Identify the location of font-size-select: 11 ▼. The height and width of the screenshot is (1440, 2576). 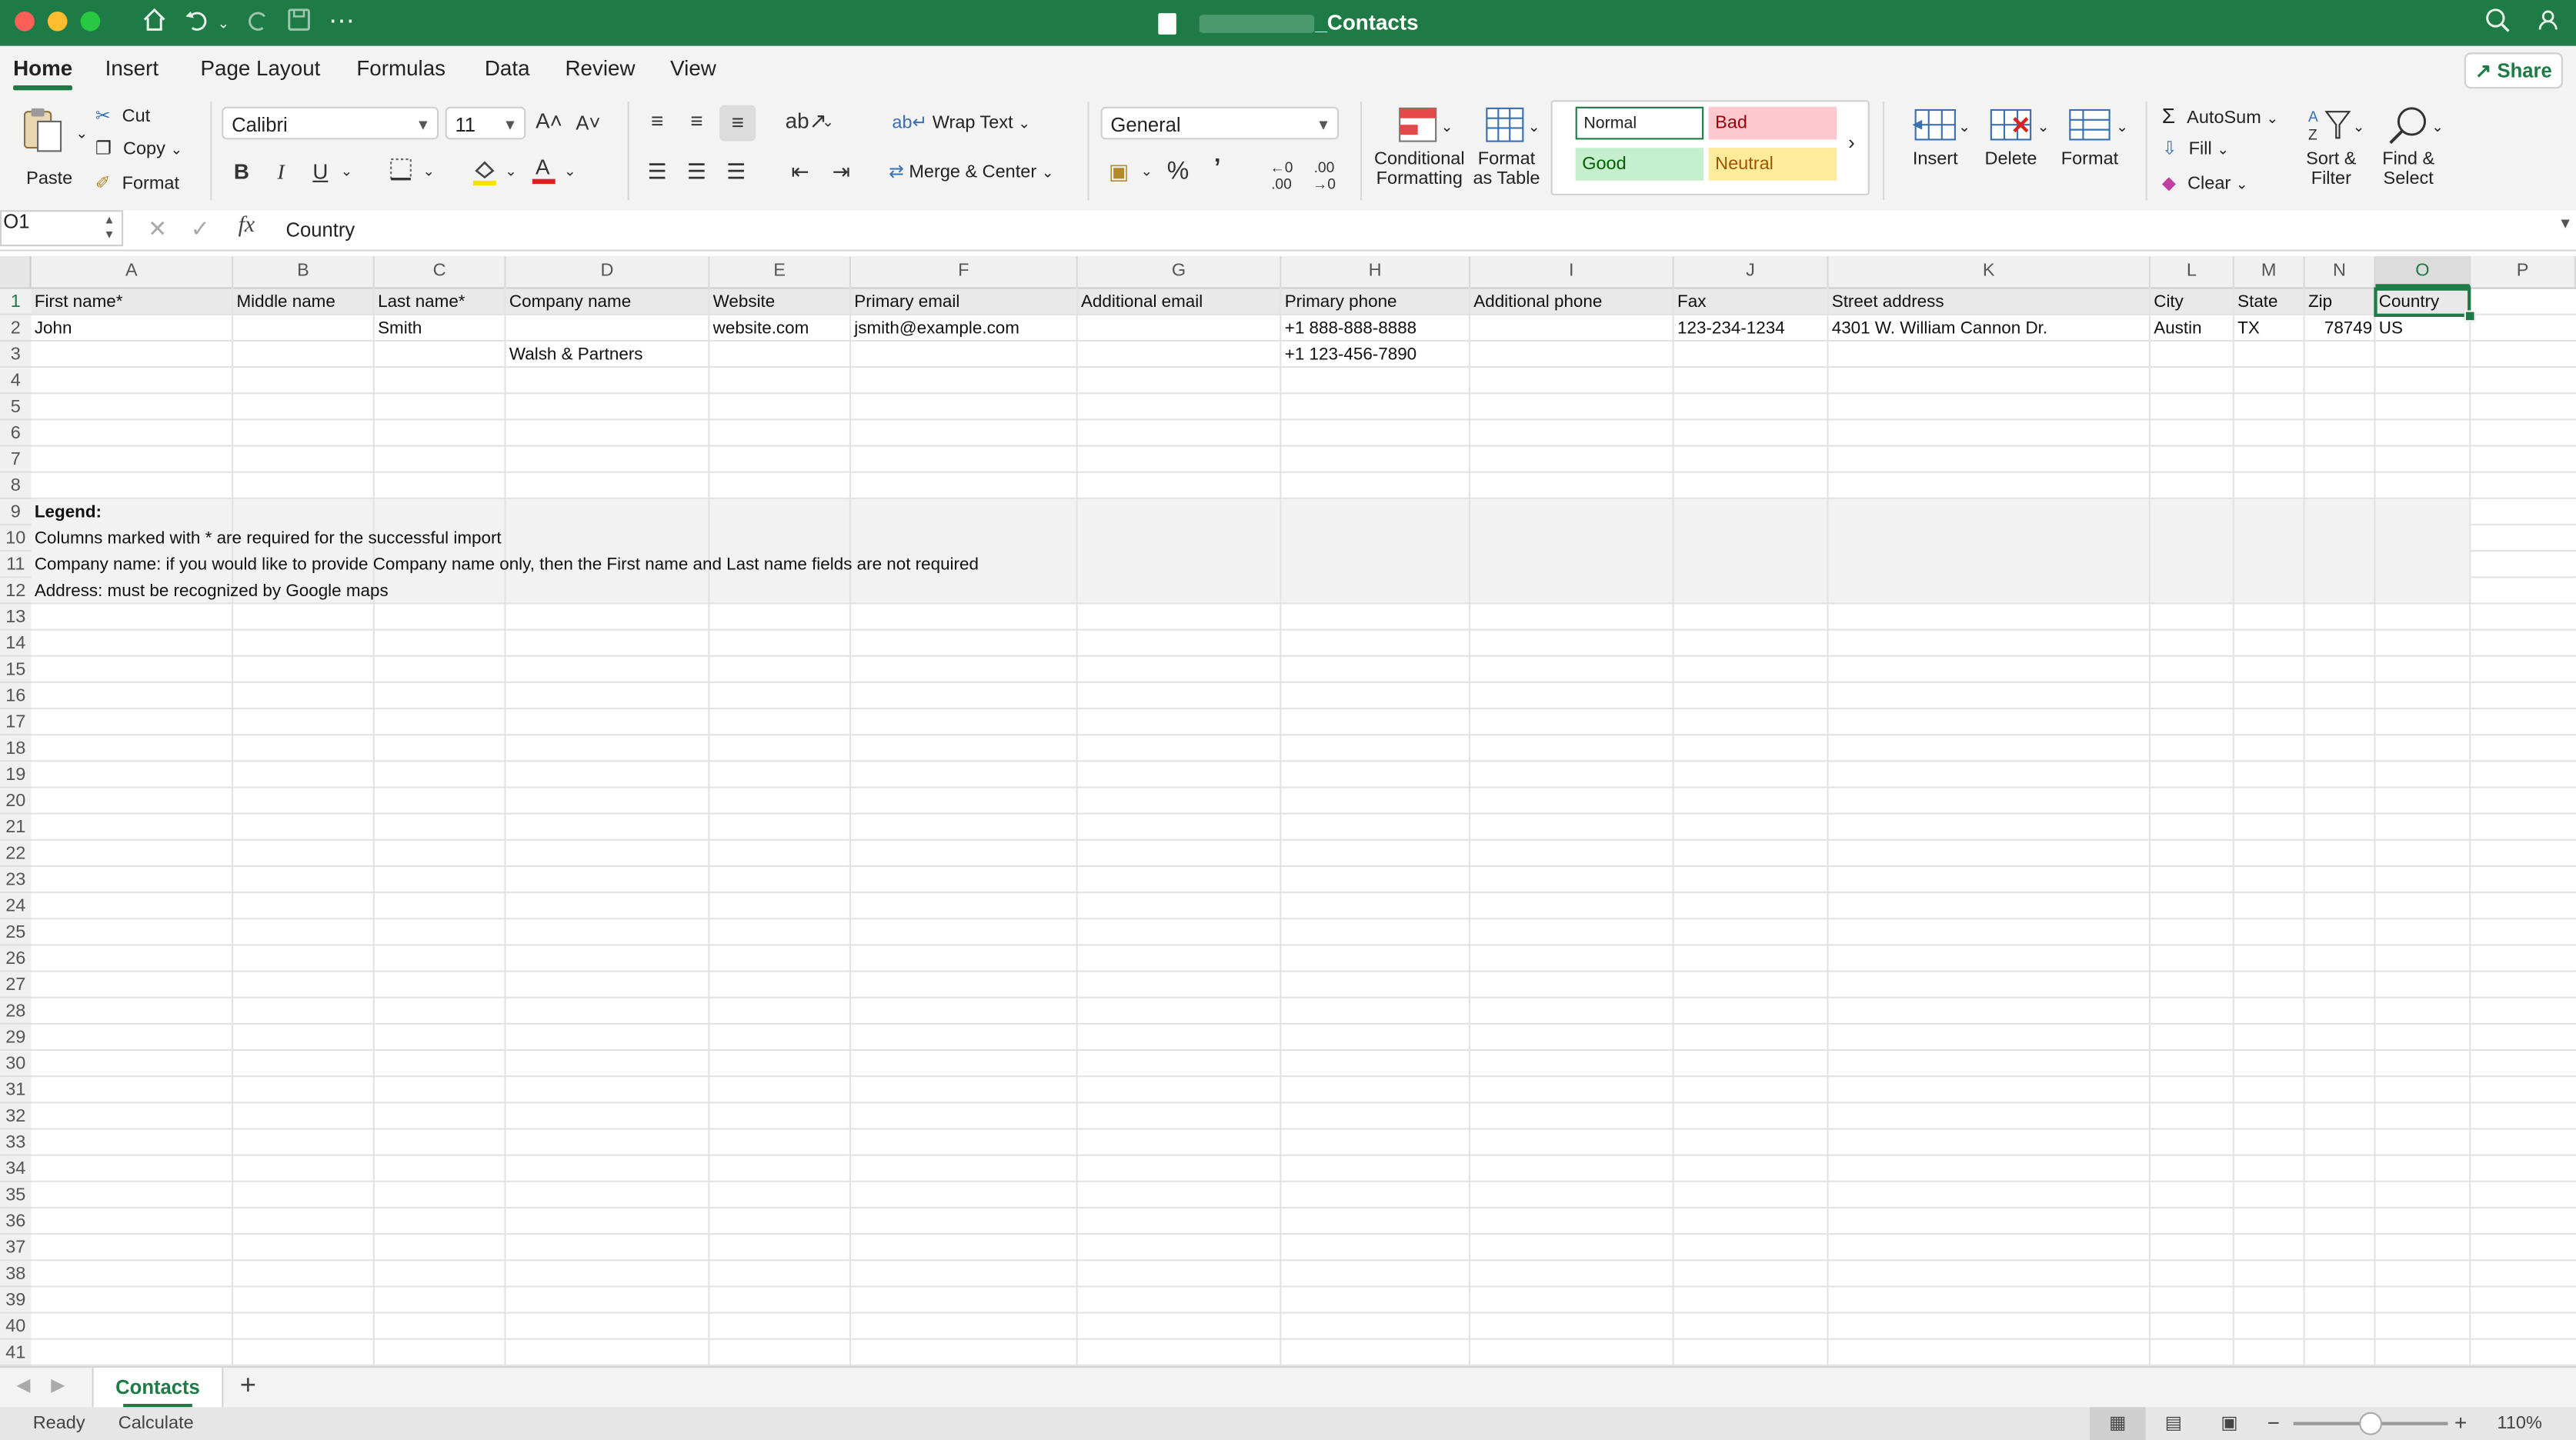
(486, 123).